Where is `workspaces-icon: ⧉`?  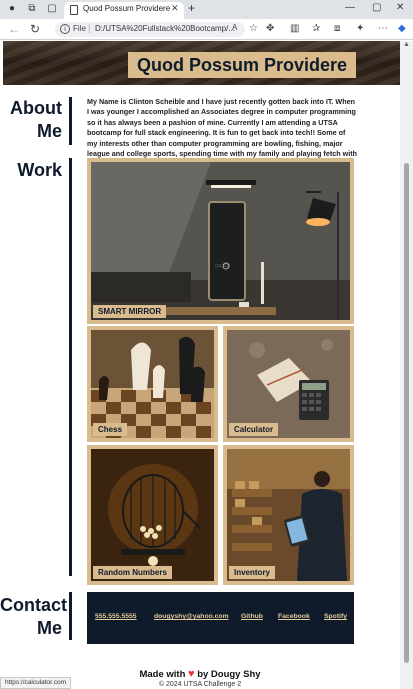 workspaces-icon: ⧉ is located at coordinates (32, 9).